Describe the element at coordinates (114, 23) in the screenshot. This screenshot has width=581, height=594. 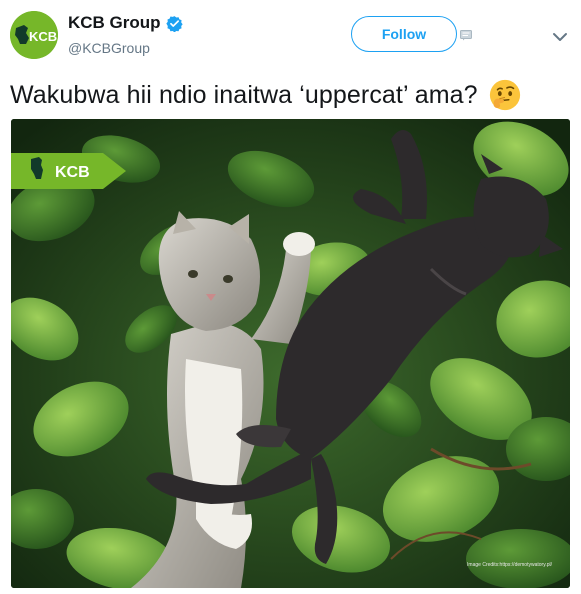
I see `display-name: KCB Group` at that location.